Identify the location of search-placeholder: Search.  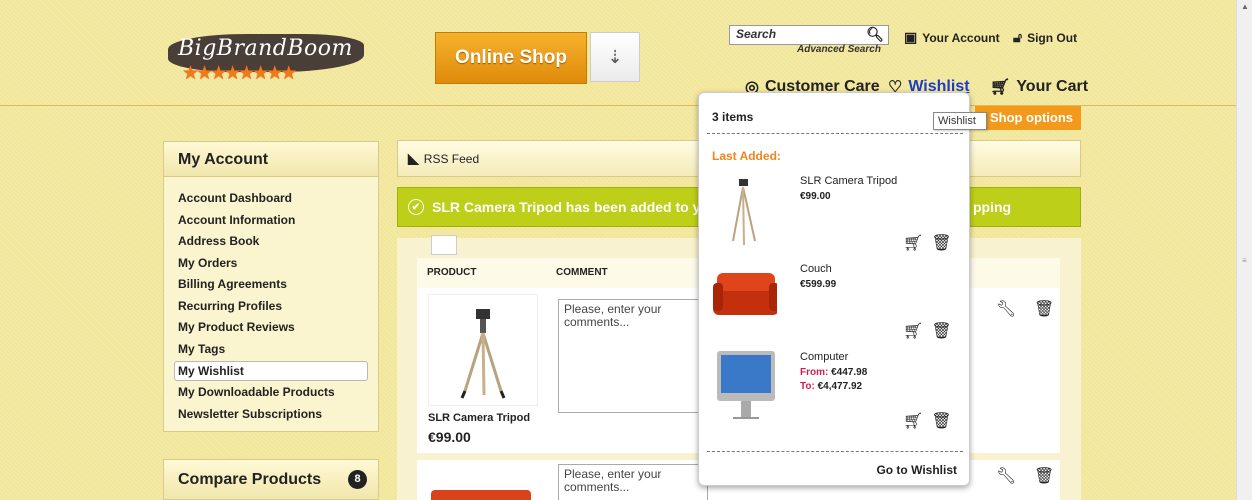
(756, 34).